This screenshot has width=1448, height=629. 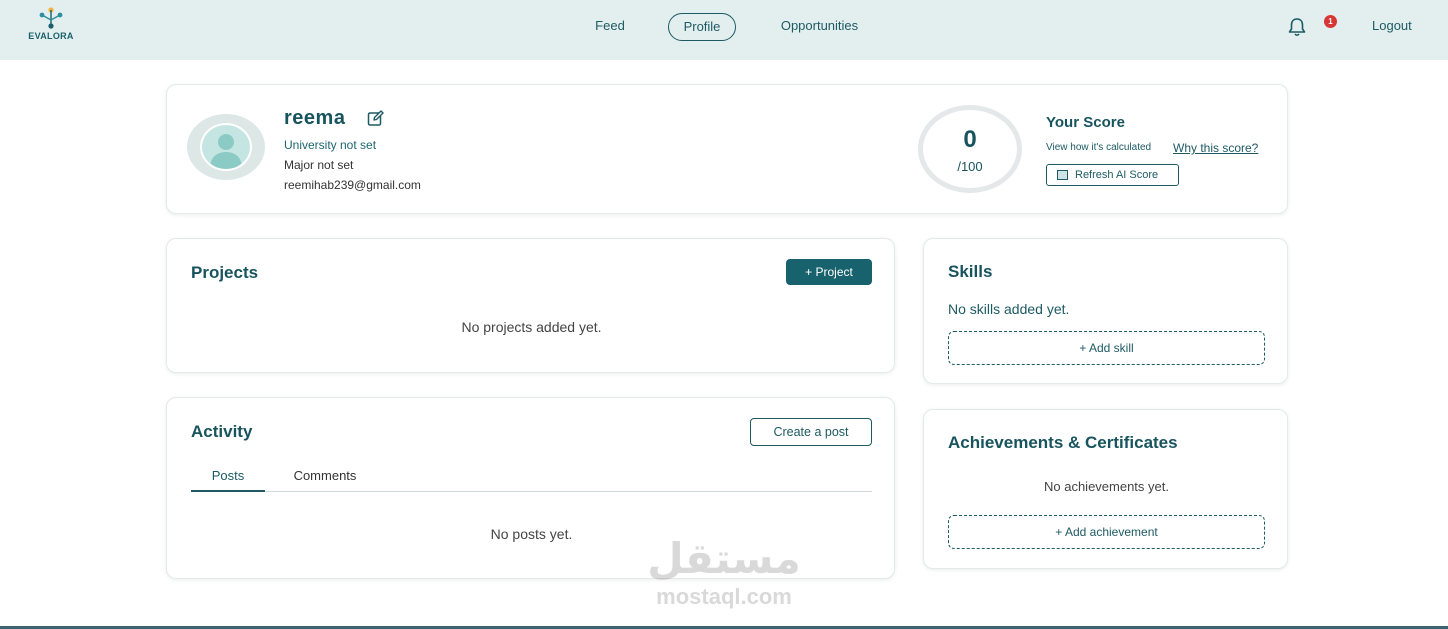 What do you see at coordinates (1117, 175) in the screenshot?
I see `refresh-label: Refresh AI Score` at bounding box center [1117, 175].